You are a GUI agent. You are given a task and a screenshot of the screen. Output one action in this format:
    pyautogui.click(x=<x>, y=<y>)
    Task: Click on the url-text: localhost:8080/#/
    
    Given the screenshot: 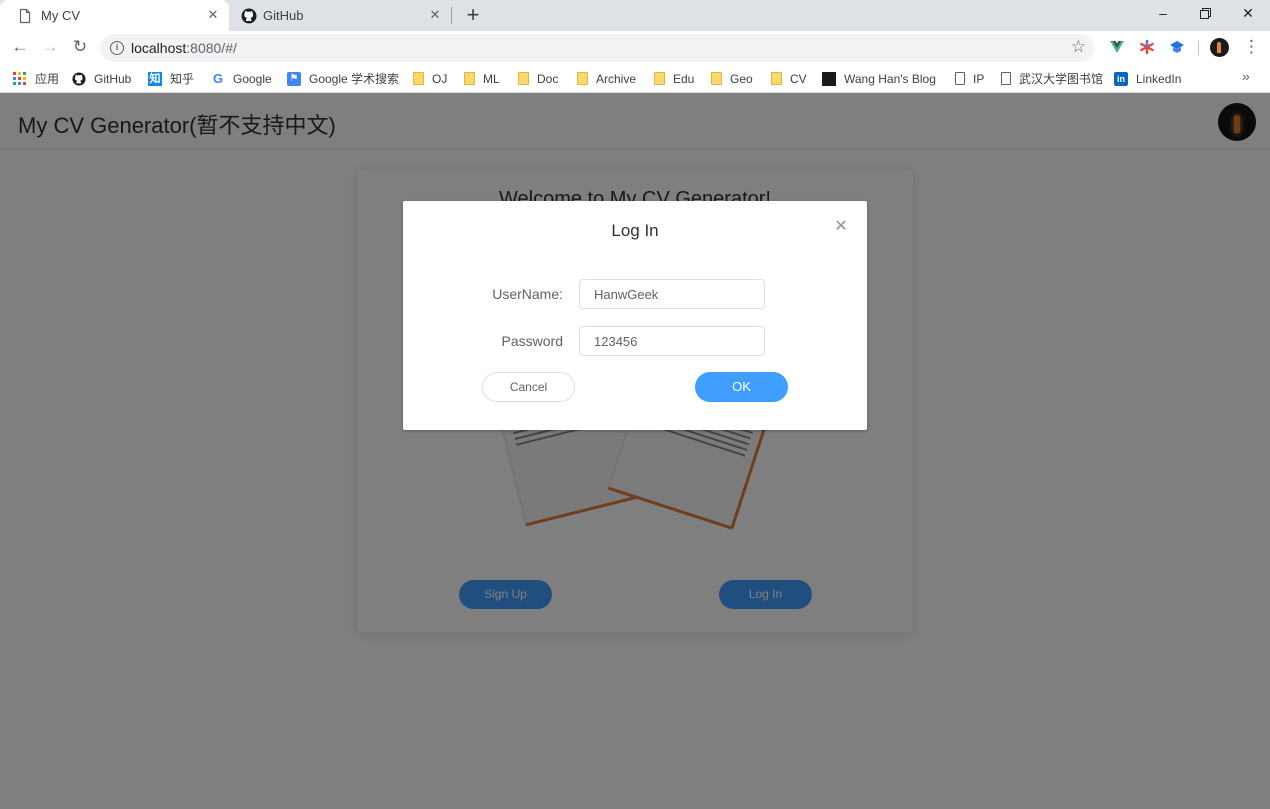 What is the action you would take?
    pyautogui.click(x=184, y=48)
    